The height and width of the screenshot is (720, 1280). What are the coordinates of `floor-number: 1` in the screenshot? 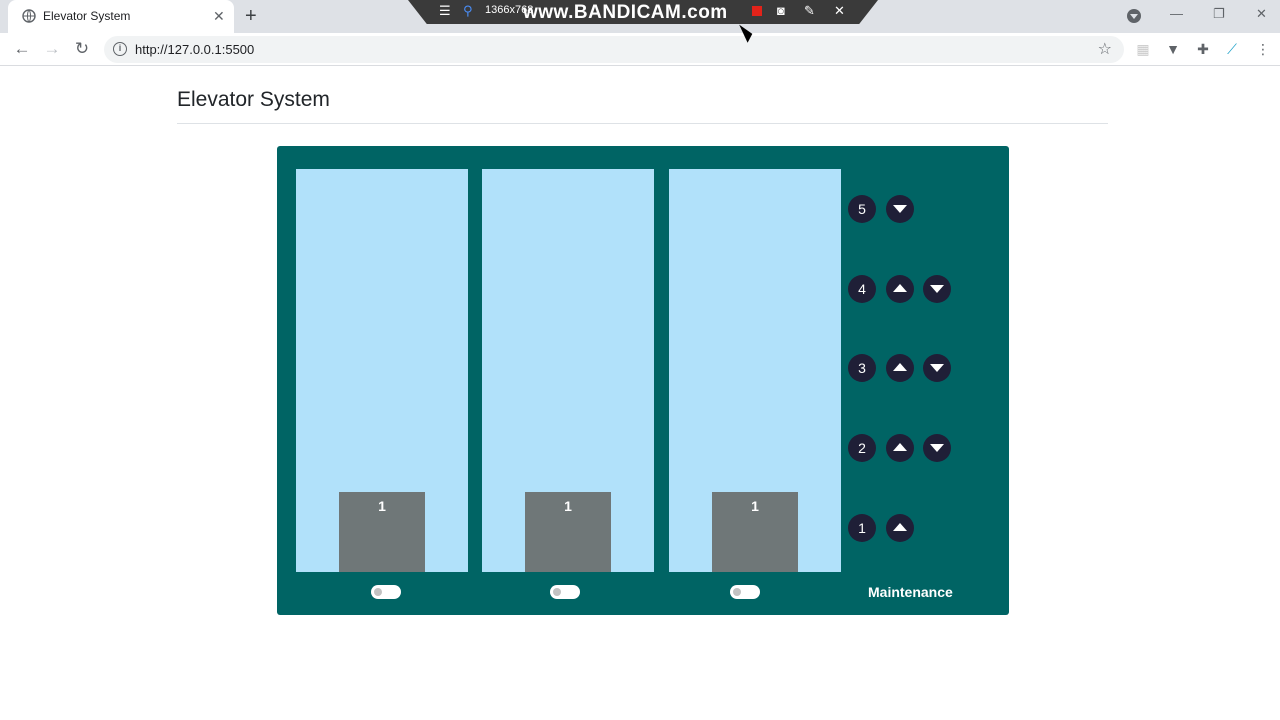 It's located at (862, 528).